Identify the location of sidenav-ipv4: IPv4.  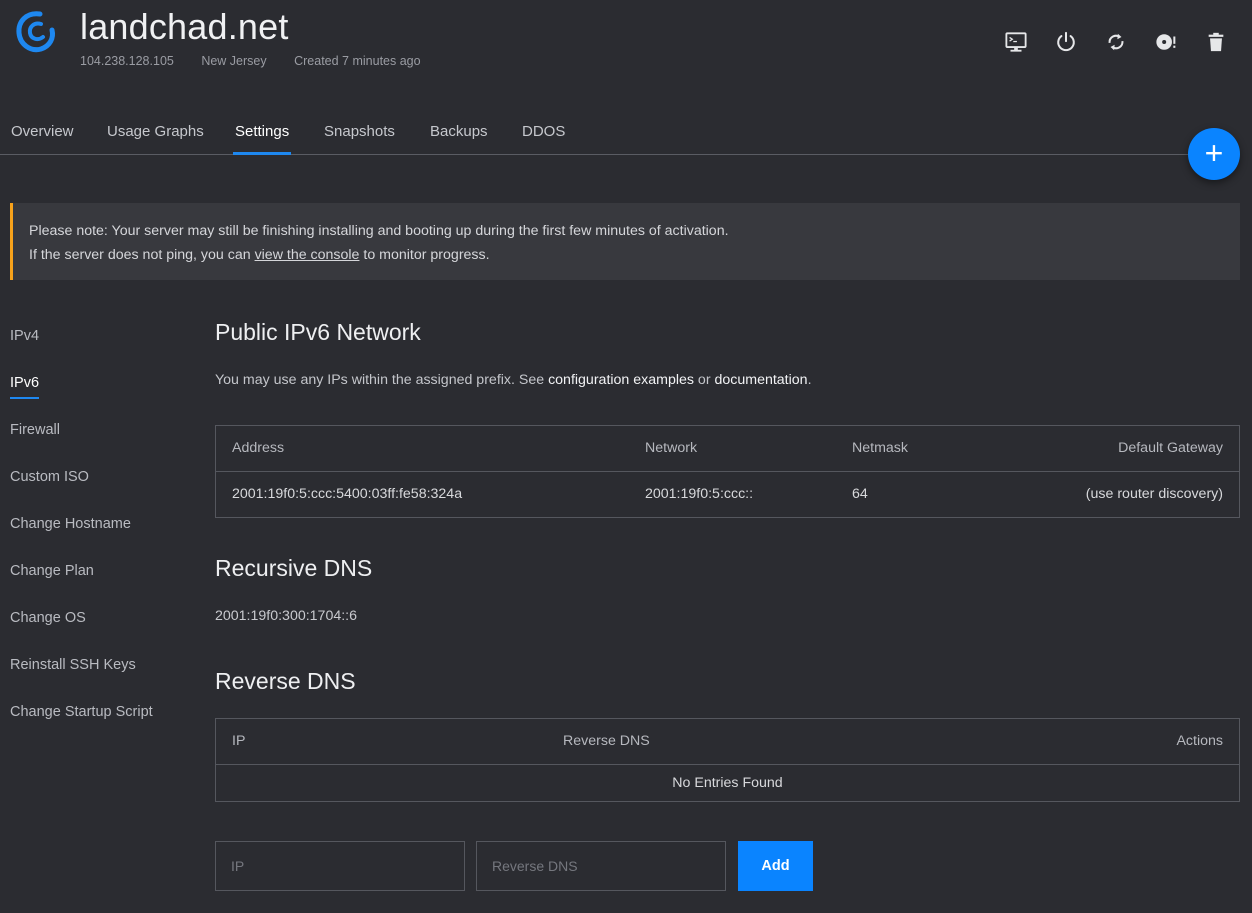
(24, 336).